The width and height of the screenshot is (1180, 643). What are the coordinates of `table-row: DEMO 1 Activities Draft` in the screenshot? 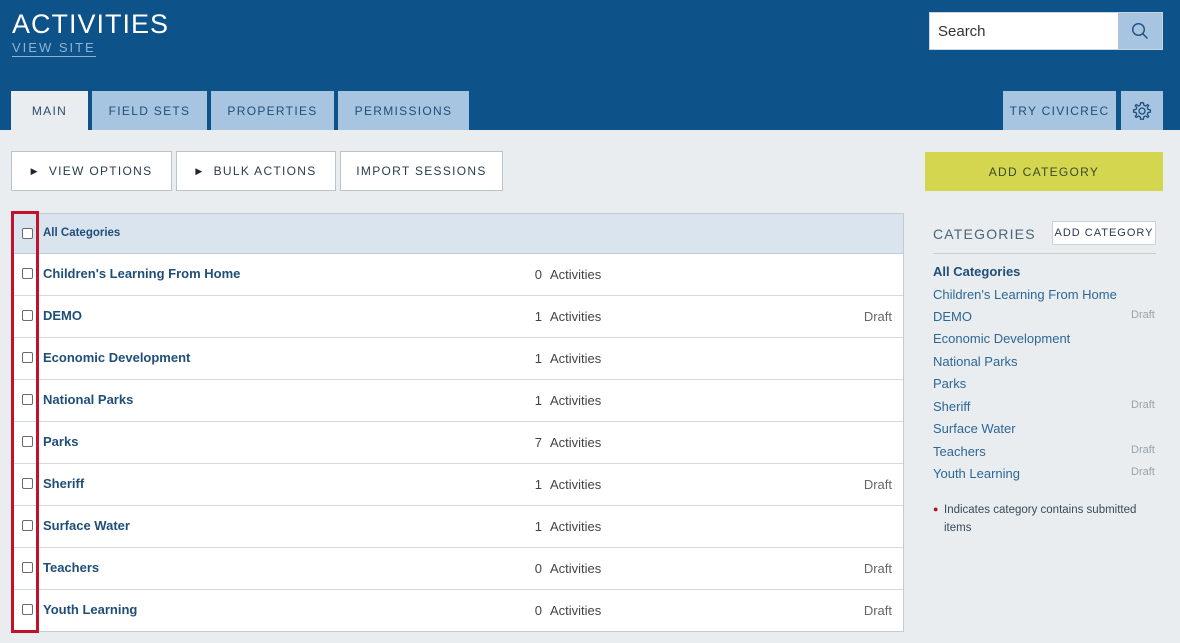 It's located at (457, 317).